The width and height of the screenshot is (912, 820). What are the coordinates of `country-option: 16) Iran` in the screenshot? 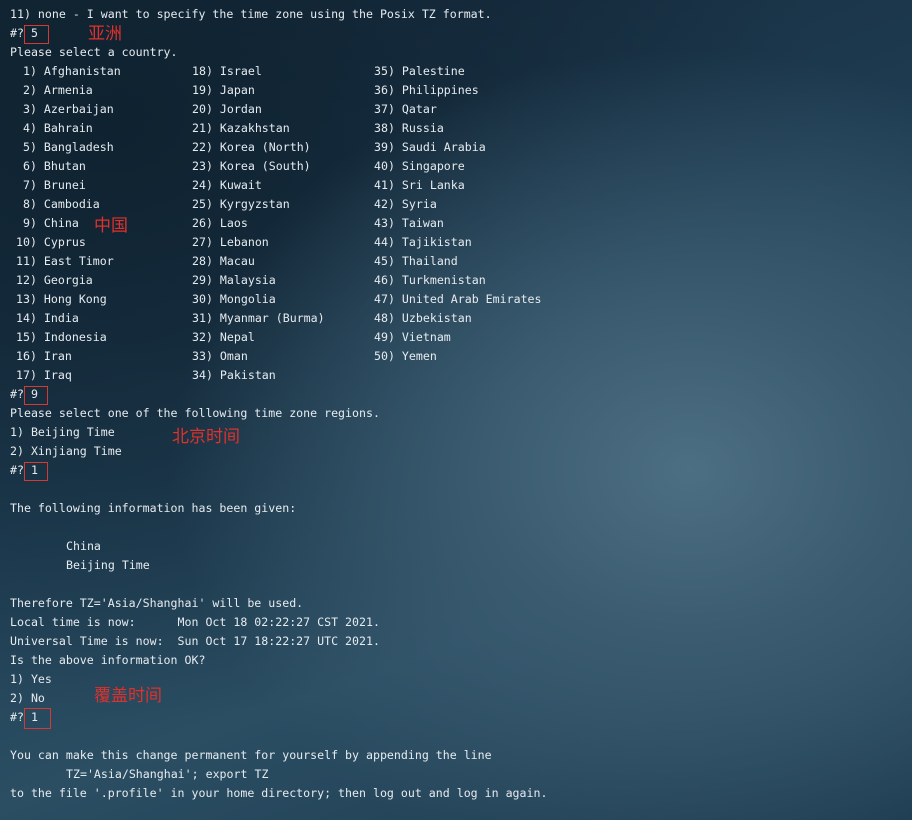 It's located at (44, 356).